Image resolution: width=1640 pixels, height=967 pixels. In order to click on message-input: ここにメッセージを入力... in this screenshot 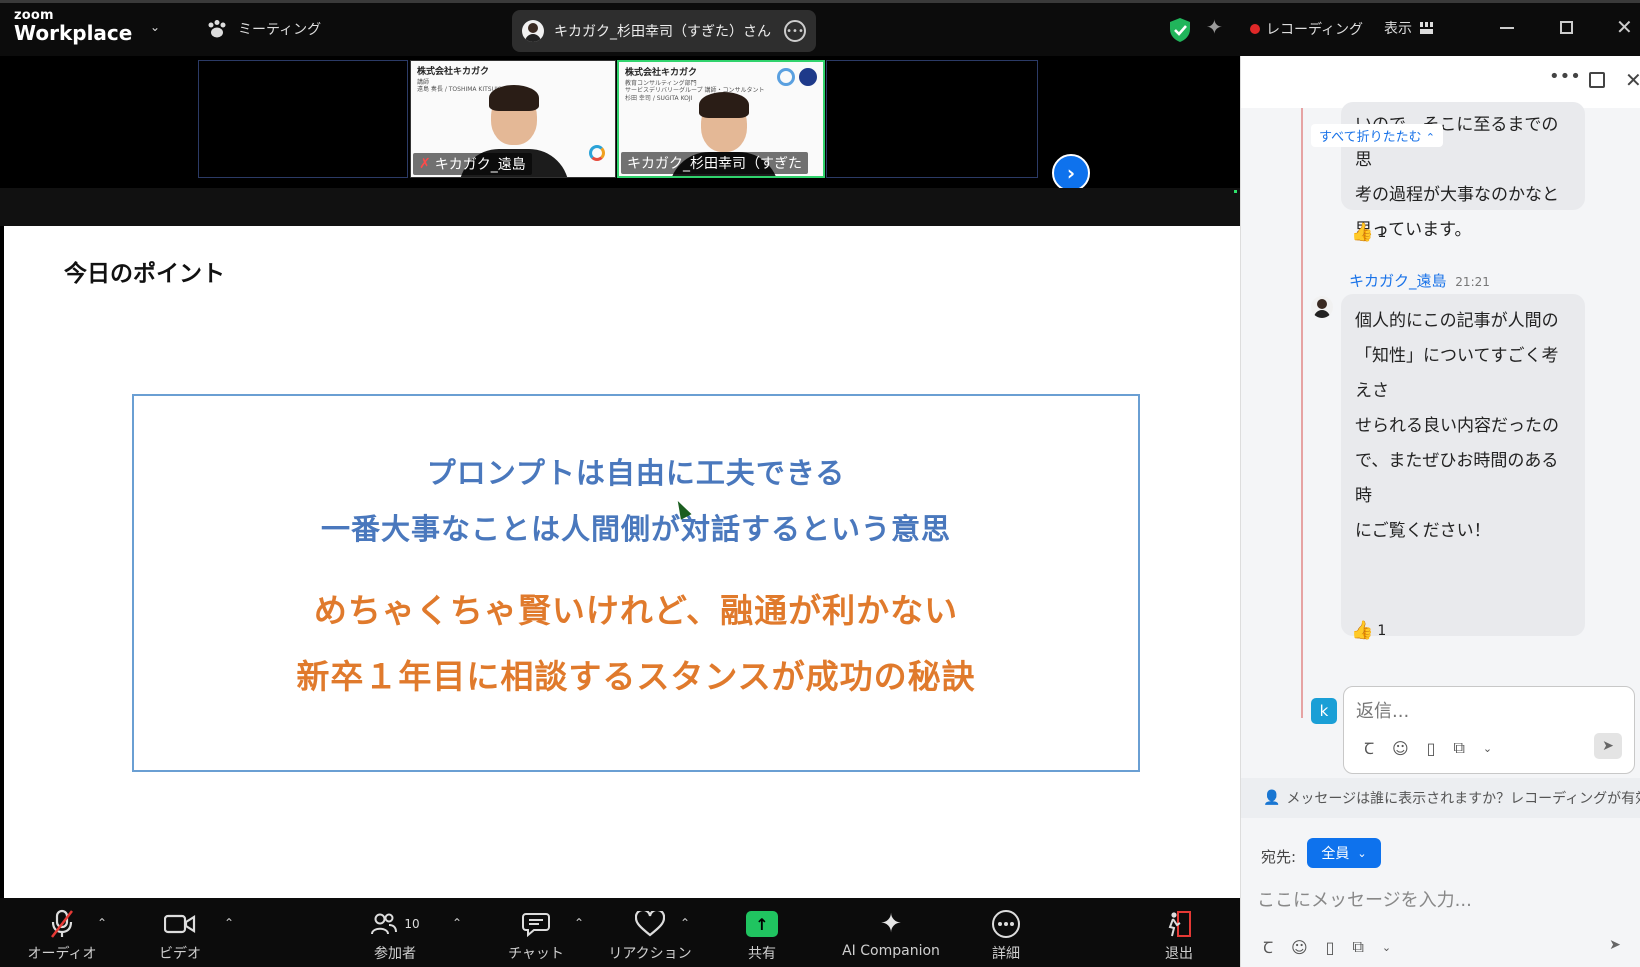, I will do `click(1364, 899)`.